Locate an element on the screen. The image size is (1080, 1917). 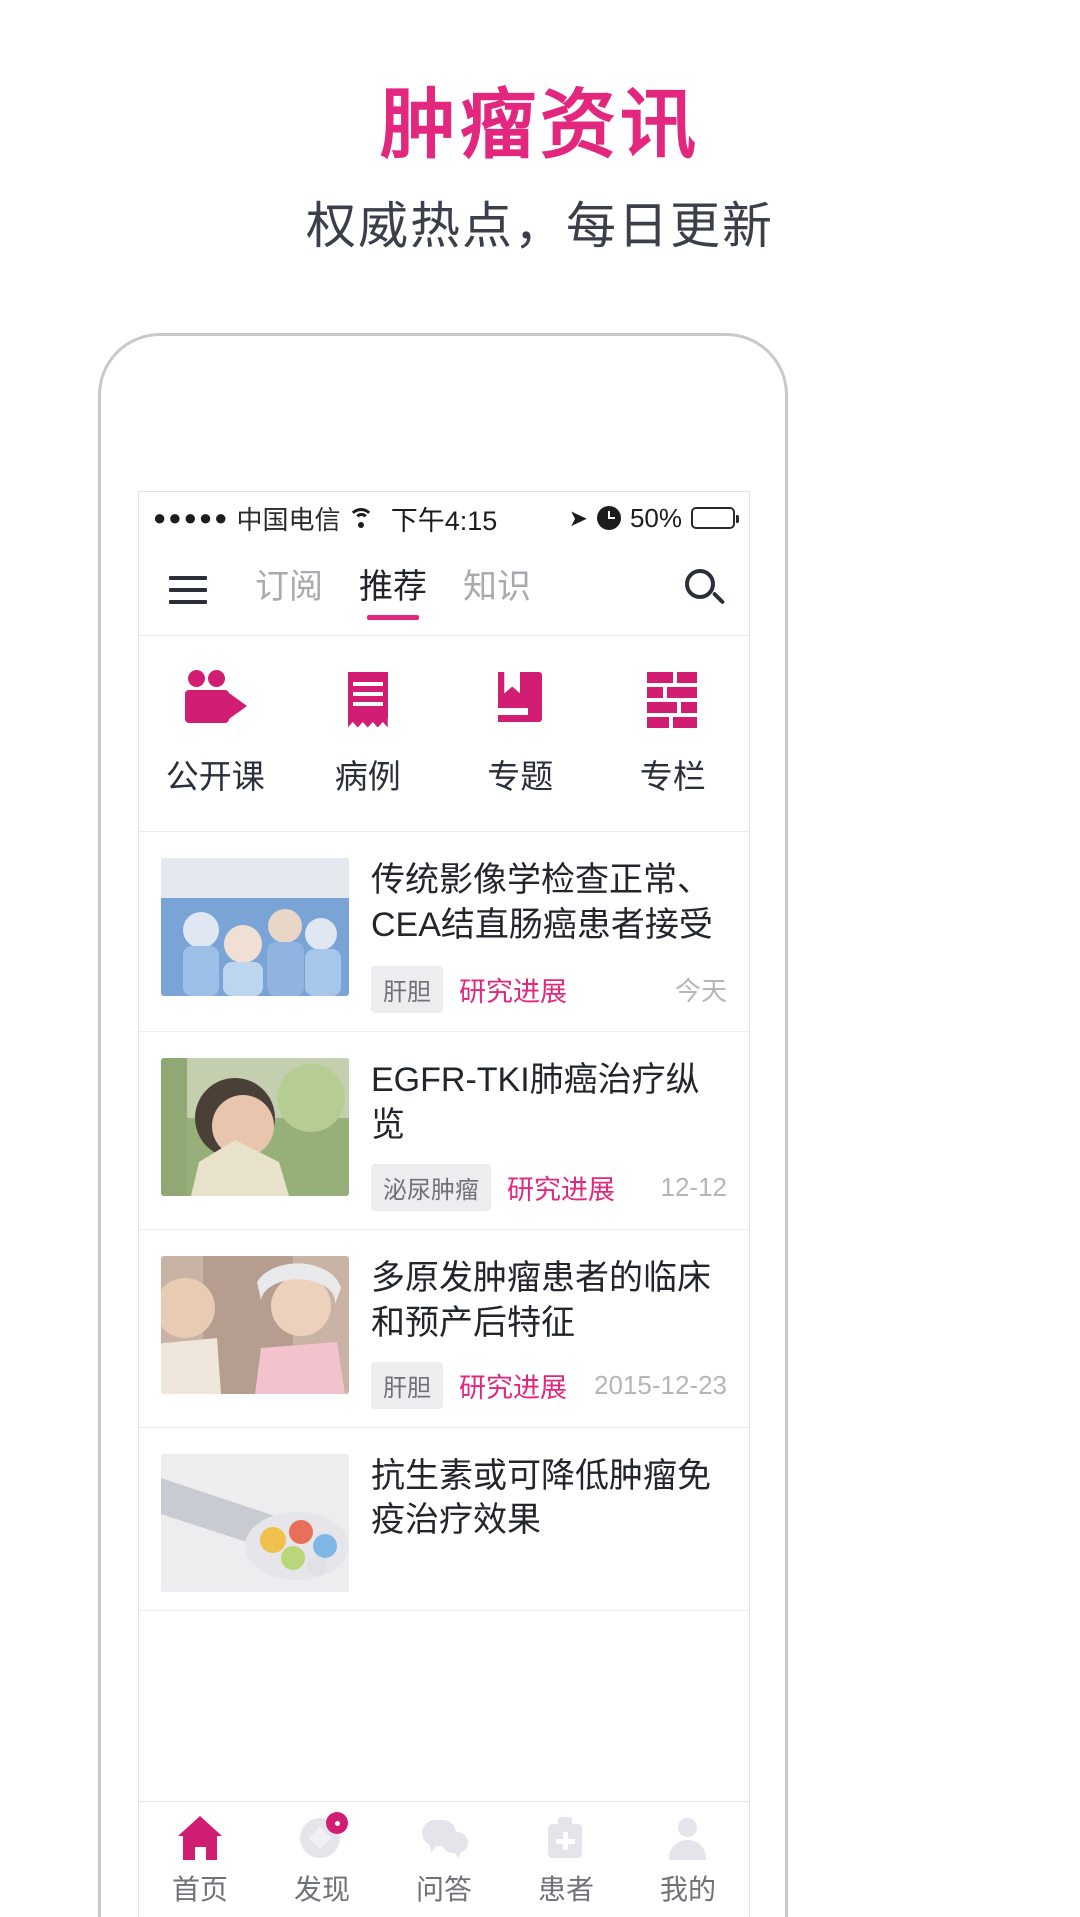
page-title: 肿瘤资讯 is located at coordinates (540, 125).